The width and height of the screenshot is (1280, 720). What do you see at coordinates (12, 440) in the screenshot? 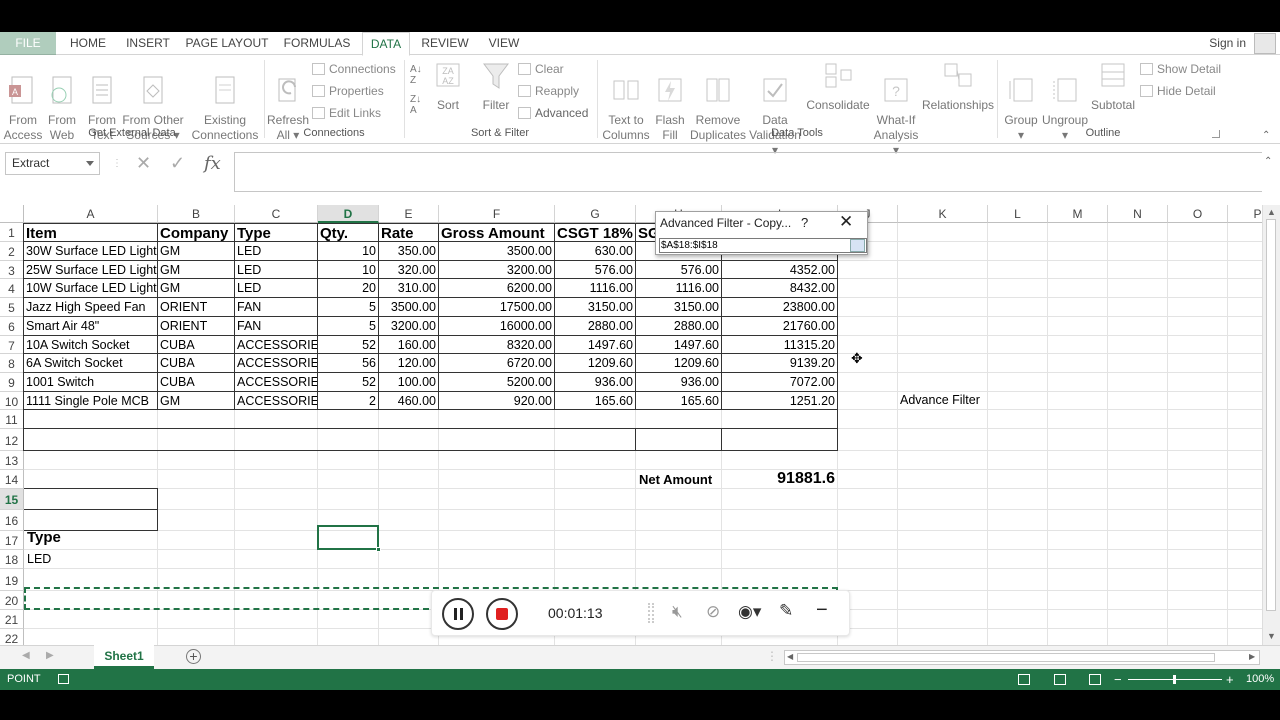
I see `row-header-12: 12` at bounding box center [12, 440].